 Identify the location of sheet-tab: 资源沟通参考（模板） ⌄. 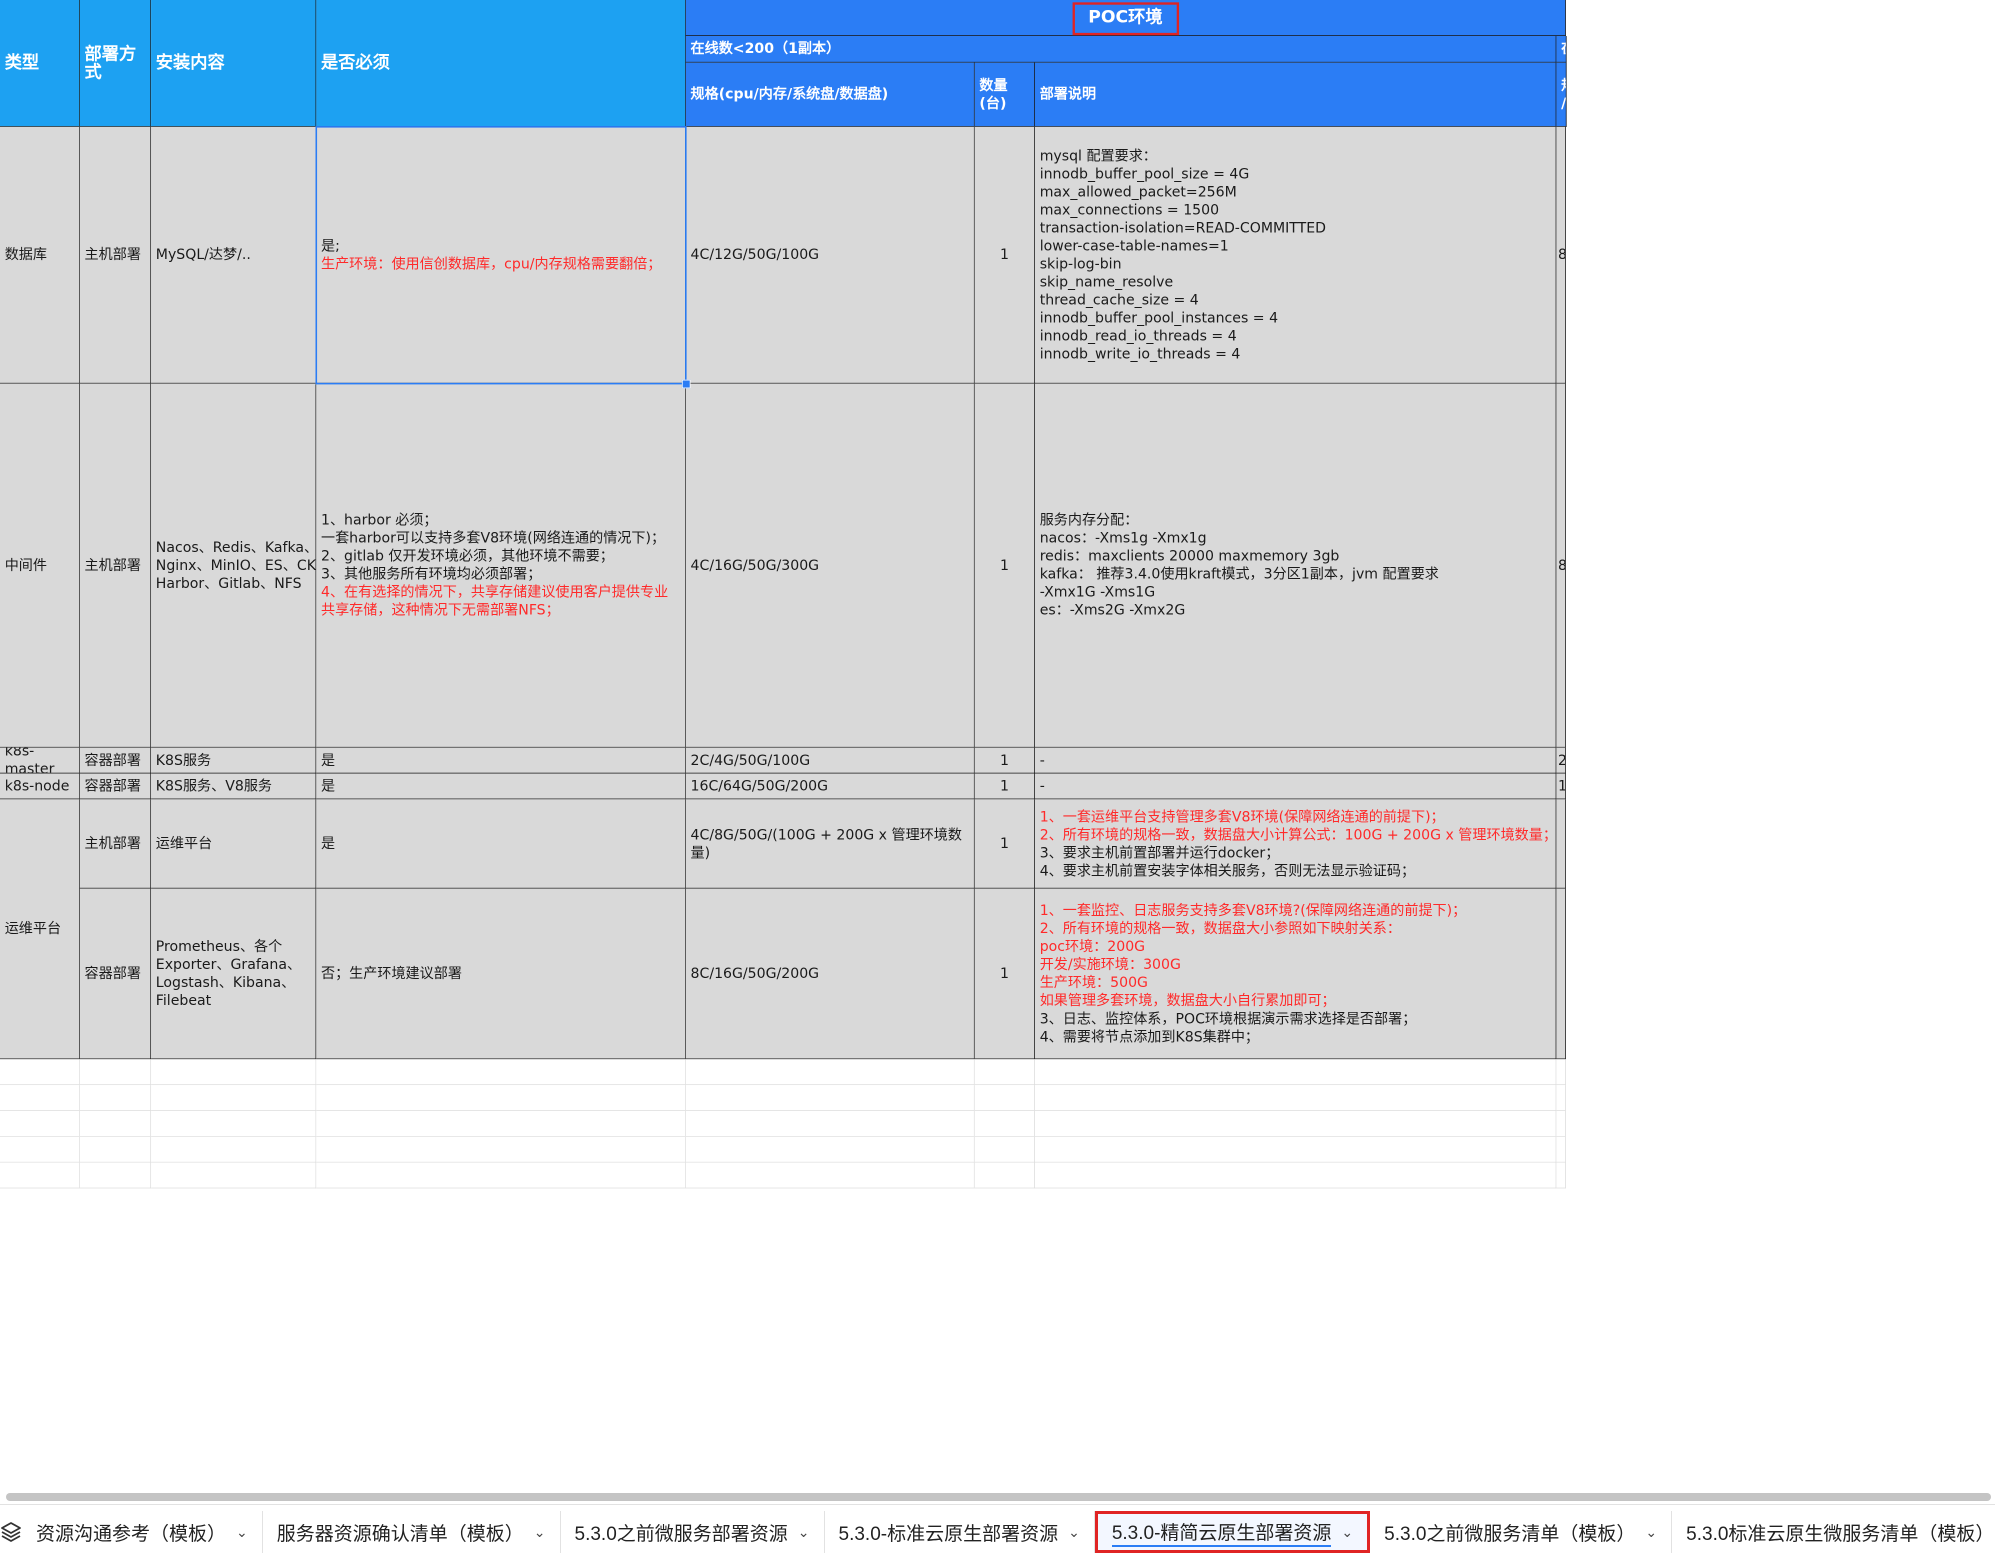
(142, 1532).